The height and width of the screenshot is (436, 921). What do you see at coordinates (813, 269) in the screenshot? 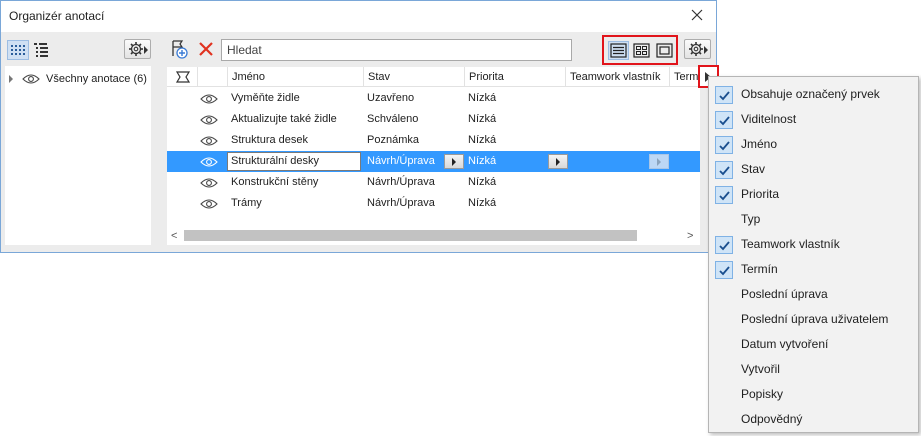
I see `menu-item: Termín` at bounding box center [813, 269].